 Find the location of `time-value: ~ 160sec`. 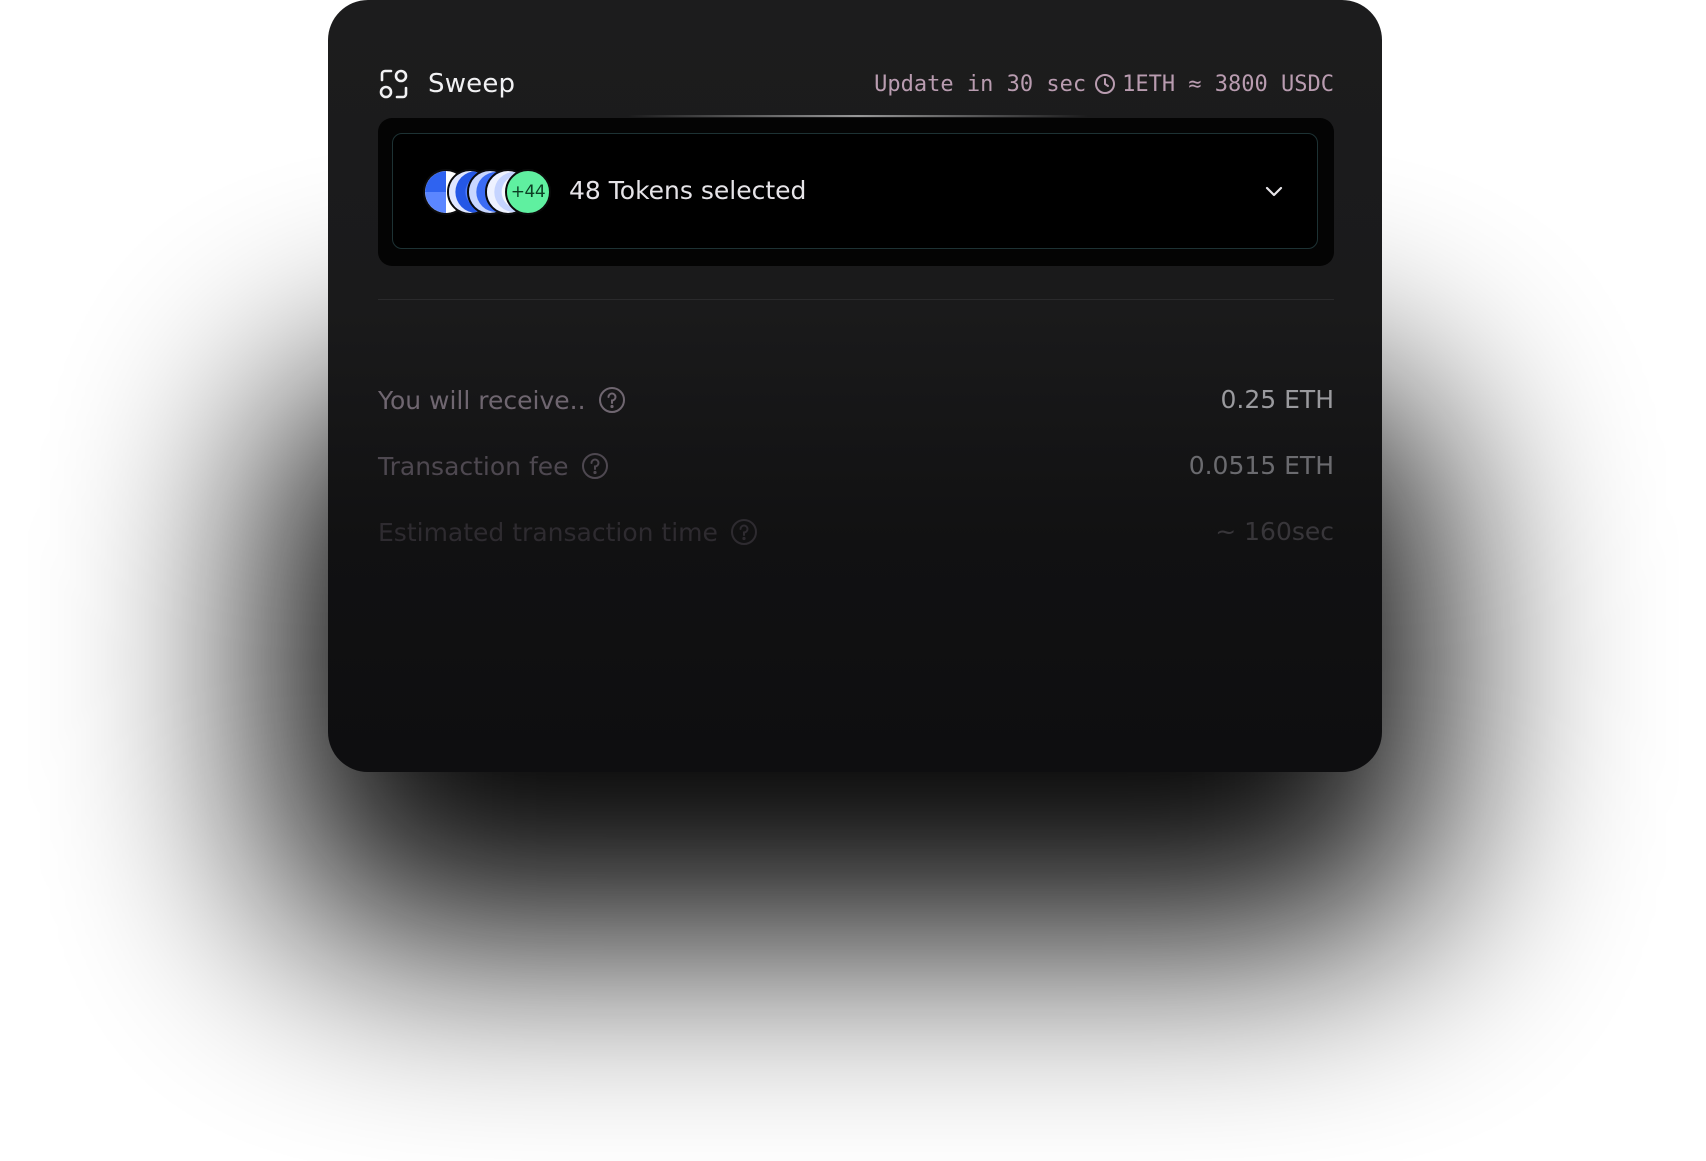

time-value: ~ 160sec is located at coordinates (1274, 531).